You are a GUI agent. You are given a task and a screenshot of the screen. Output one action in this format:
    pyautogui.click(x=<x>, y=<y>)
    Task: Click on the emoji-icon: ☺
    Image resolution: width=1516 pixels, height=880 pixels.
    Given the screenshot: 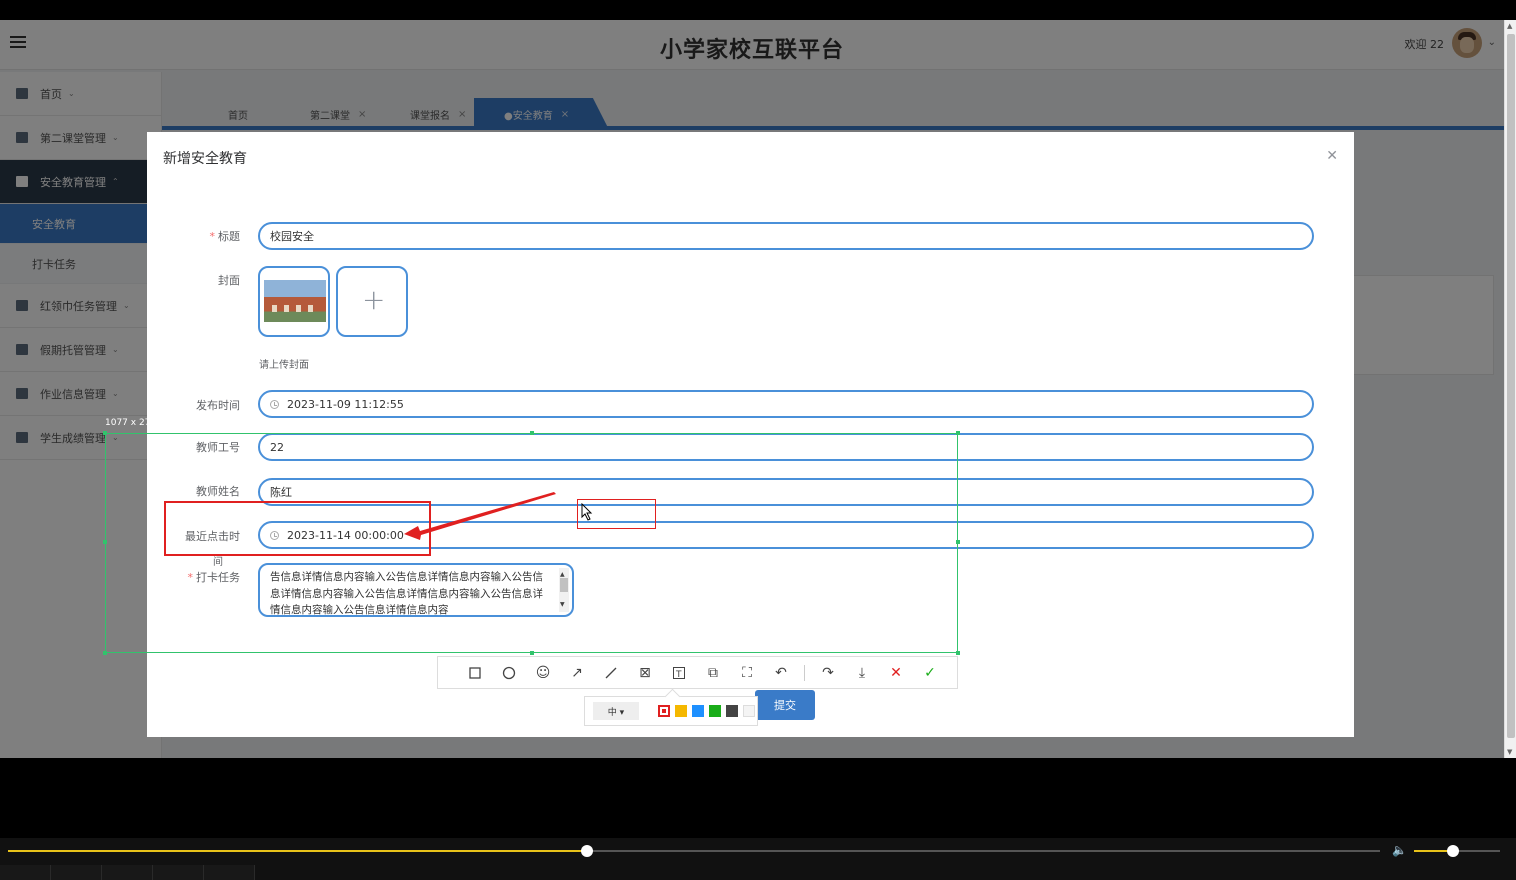 What is the action you would take?
    pyautogui.click(x=543, y=672)
    